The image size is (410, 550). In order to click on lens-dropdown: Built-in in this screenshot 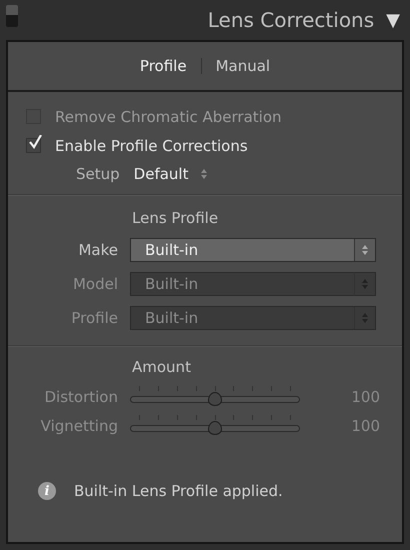, I will do `click(253, 250)`.